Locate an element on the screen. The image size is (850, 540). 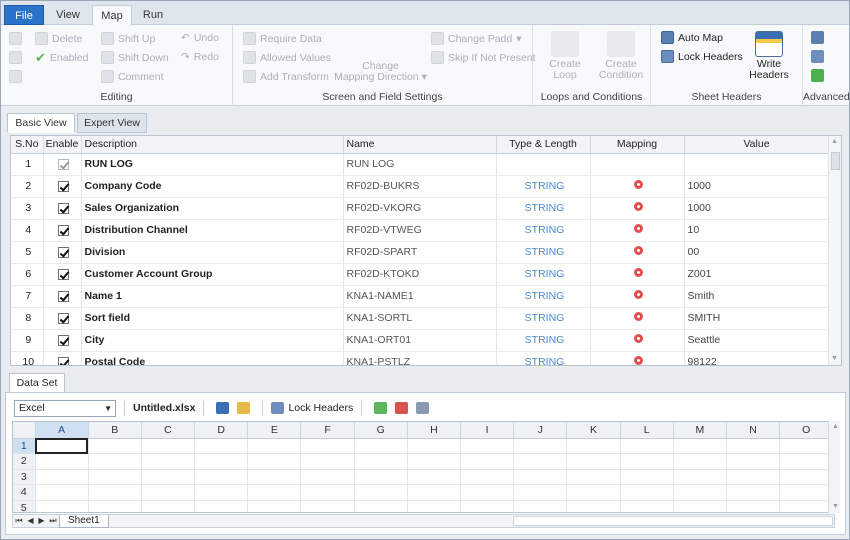
table-row: 5 Division RF02D-SPART STRING 00 is located at coordinates (420, 252).